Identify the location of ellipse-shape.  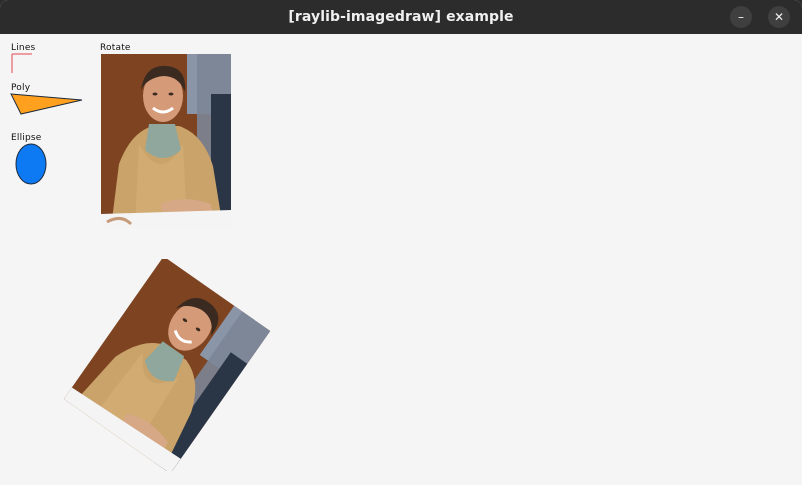
(31, 164).